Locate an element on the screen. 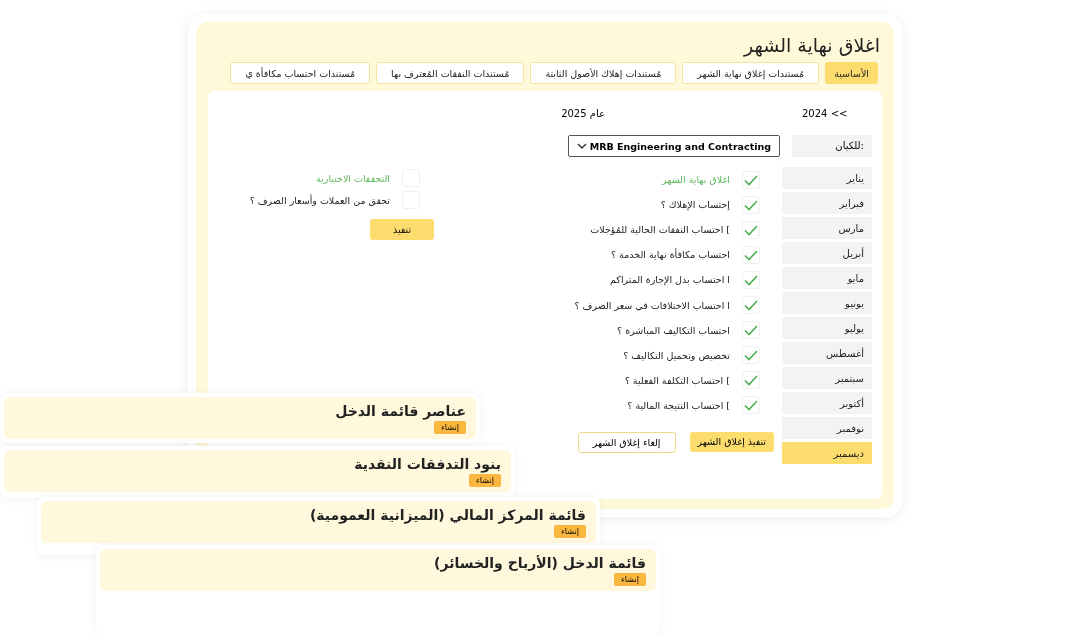  cancel-close-button: إلغاء إغلاق الشهر is located at coordinates (626, 442).